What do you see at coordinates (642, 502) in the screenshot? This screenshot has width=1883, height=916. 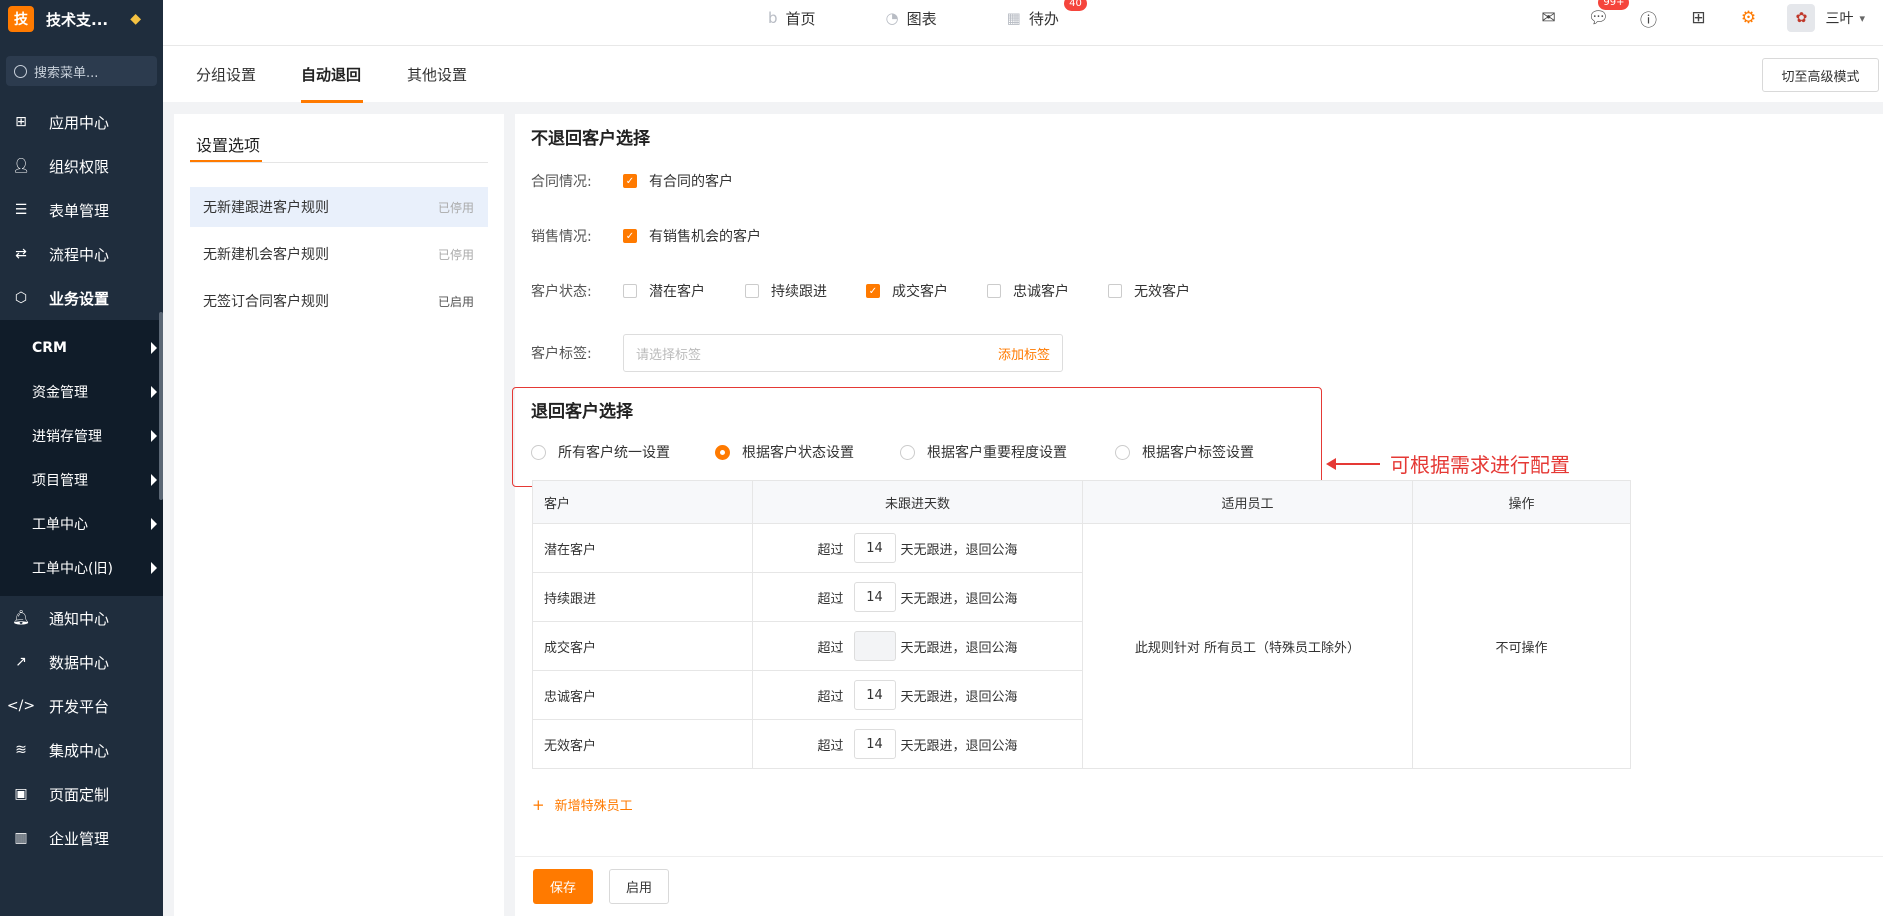 I see `col-customer: 客户` at bounding box center [642, 502].